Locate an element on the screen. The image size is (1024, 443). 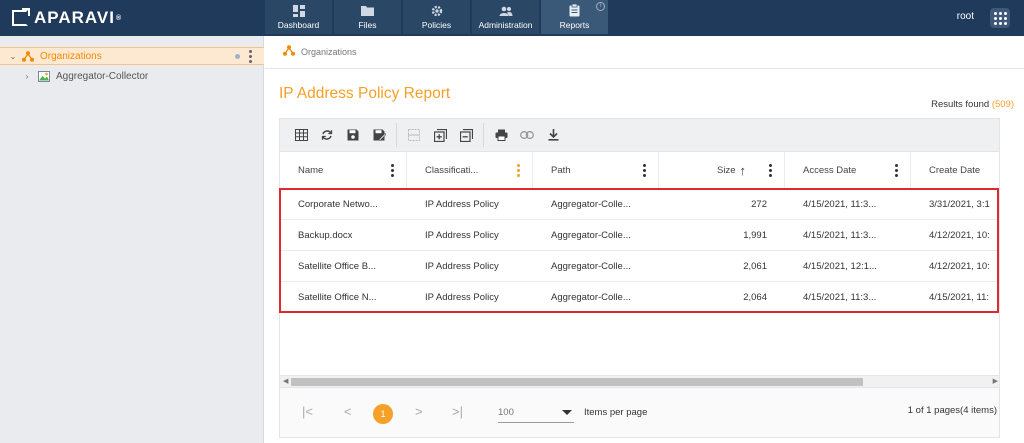
page-size-select: 100 is located at coordinates (536, 415).